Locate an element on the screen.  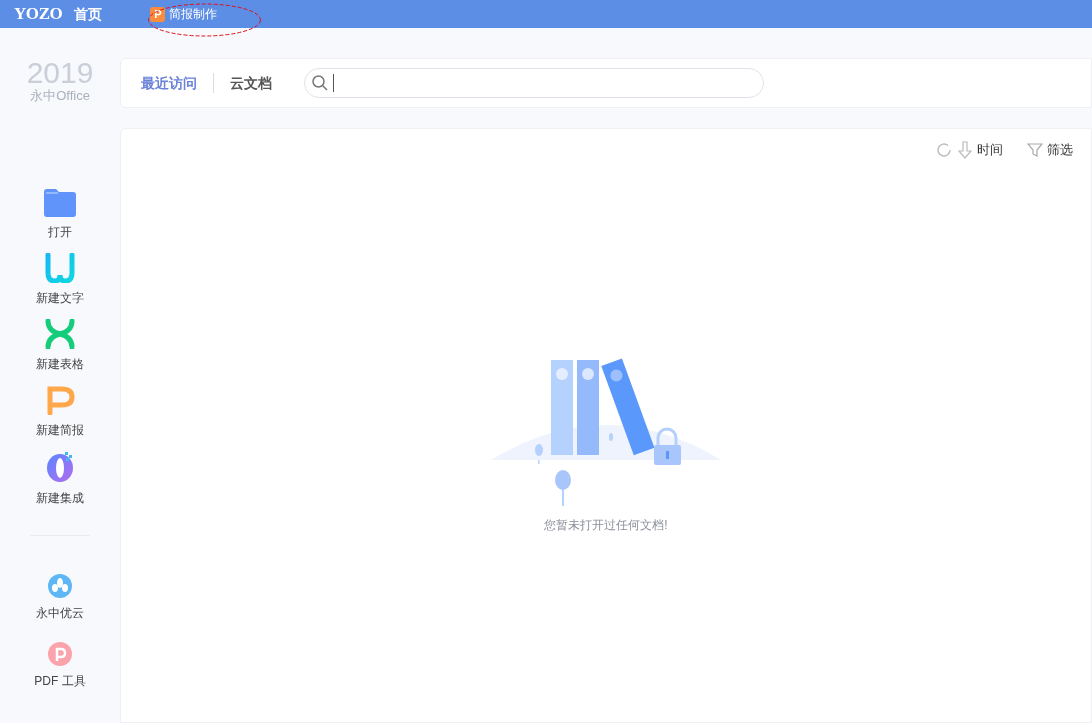
sidebar-item: 新建表格 is located at coordinates (60, 364).